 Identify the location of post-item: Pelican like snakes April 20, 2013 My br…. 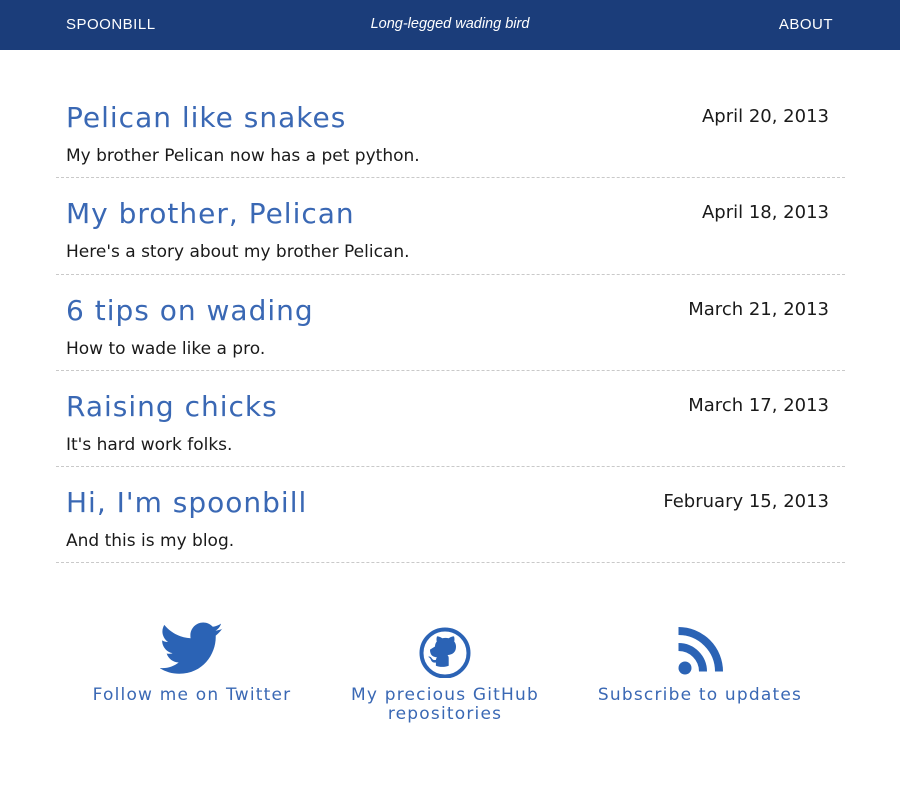
(450, 130).